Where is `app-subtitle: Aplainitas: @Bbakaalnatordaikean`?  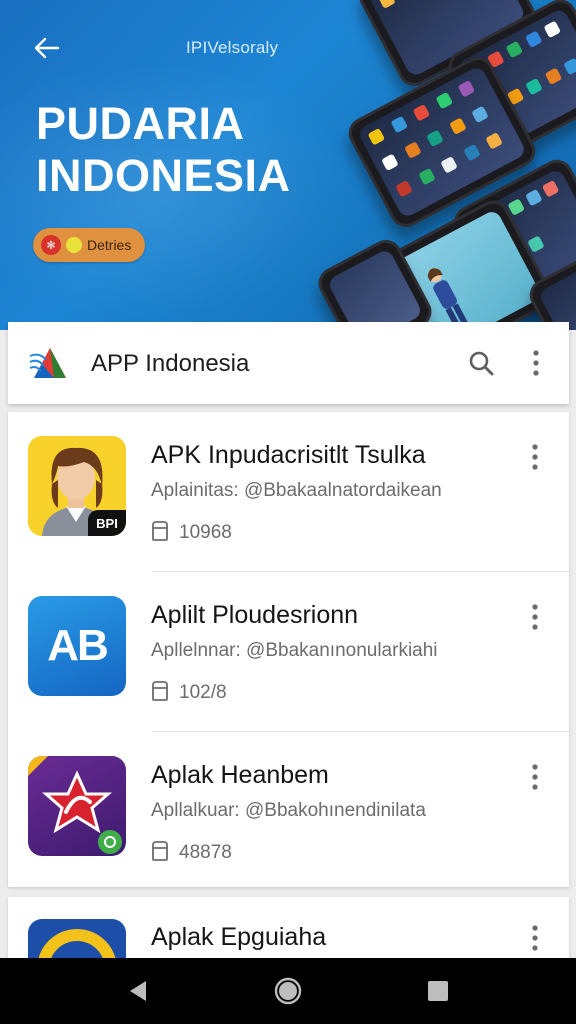 app-subtitle: Aplainitas: @Bbakaalnatordaikean is located at coordinates (296, 490).